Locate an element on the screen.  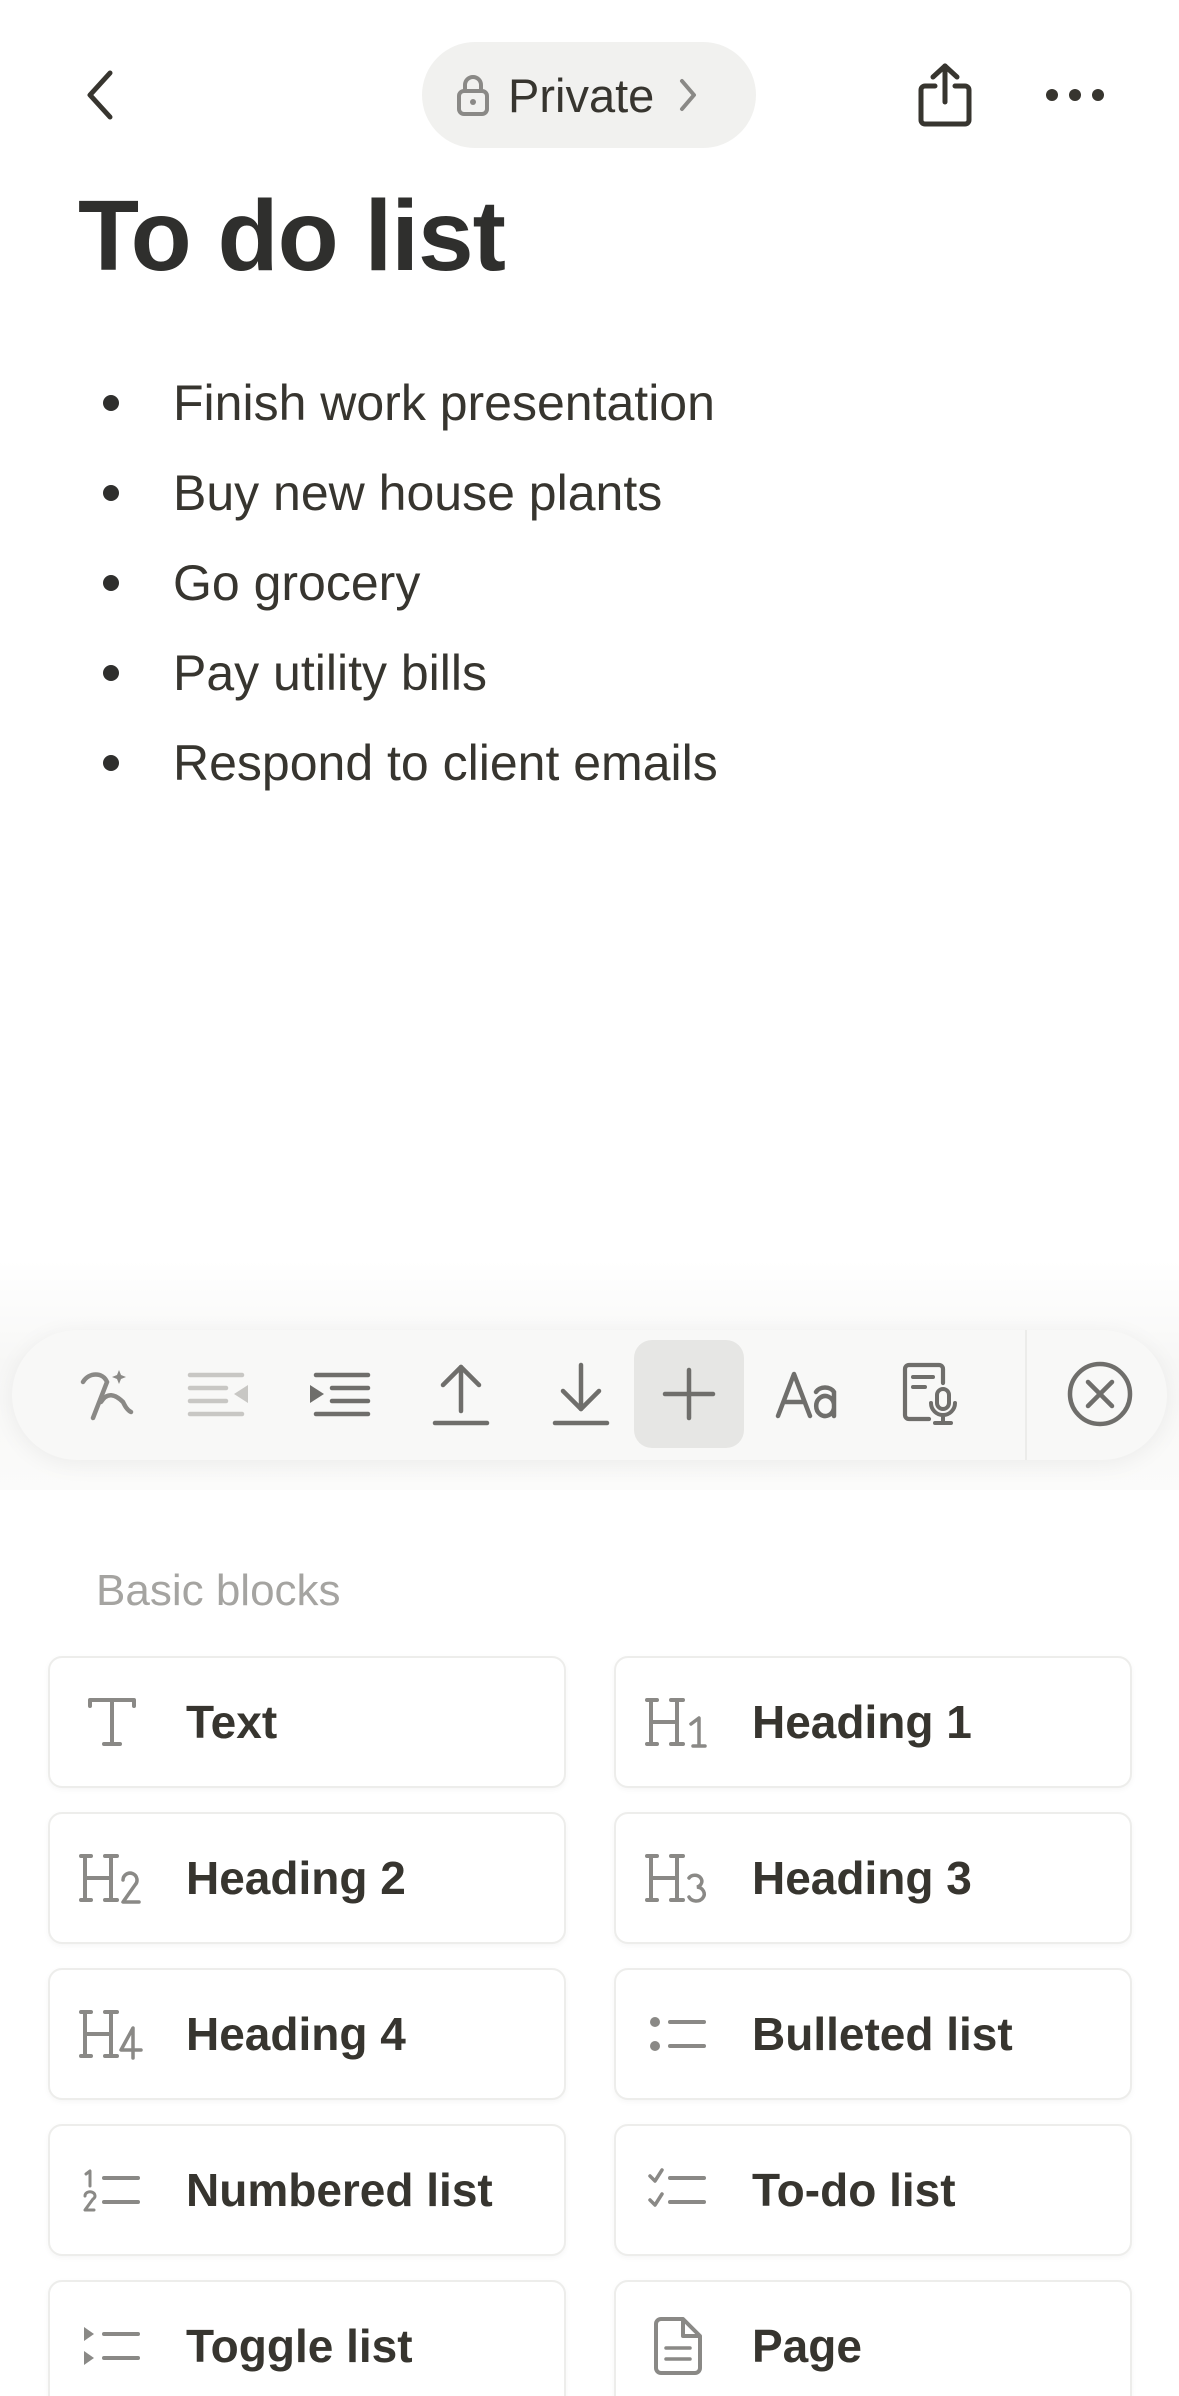
top-bar: Private is located at coordinates (589, 95).